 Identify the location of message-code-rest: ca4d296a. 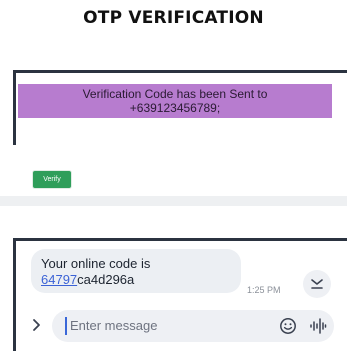
(106, 279).